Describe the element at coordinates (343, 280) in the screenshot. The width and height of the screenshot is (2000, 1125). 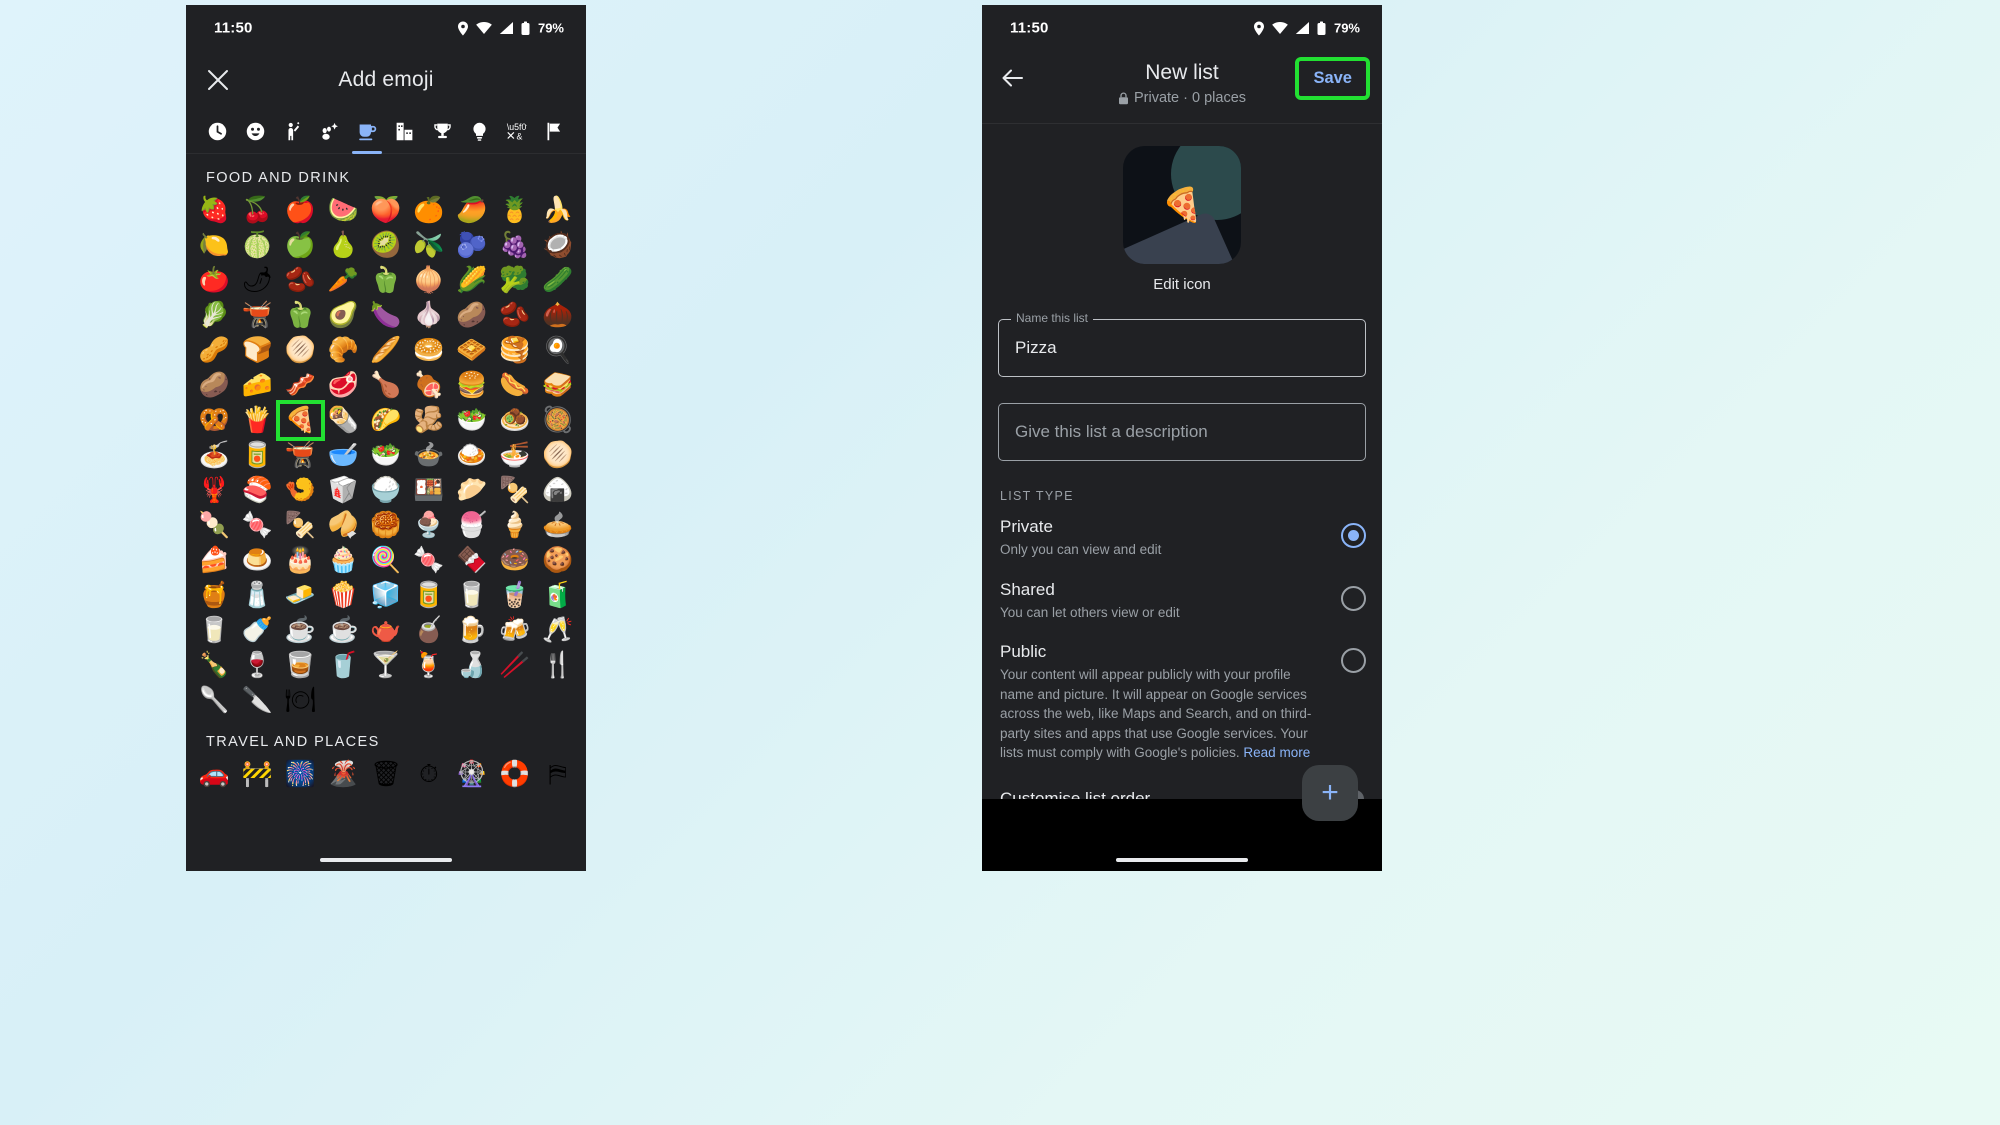
I see `emoji-cell: 🥕` at that location.